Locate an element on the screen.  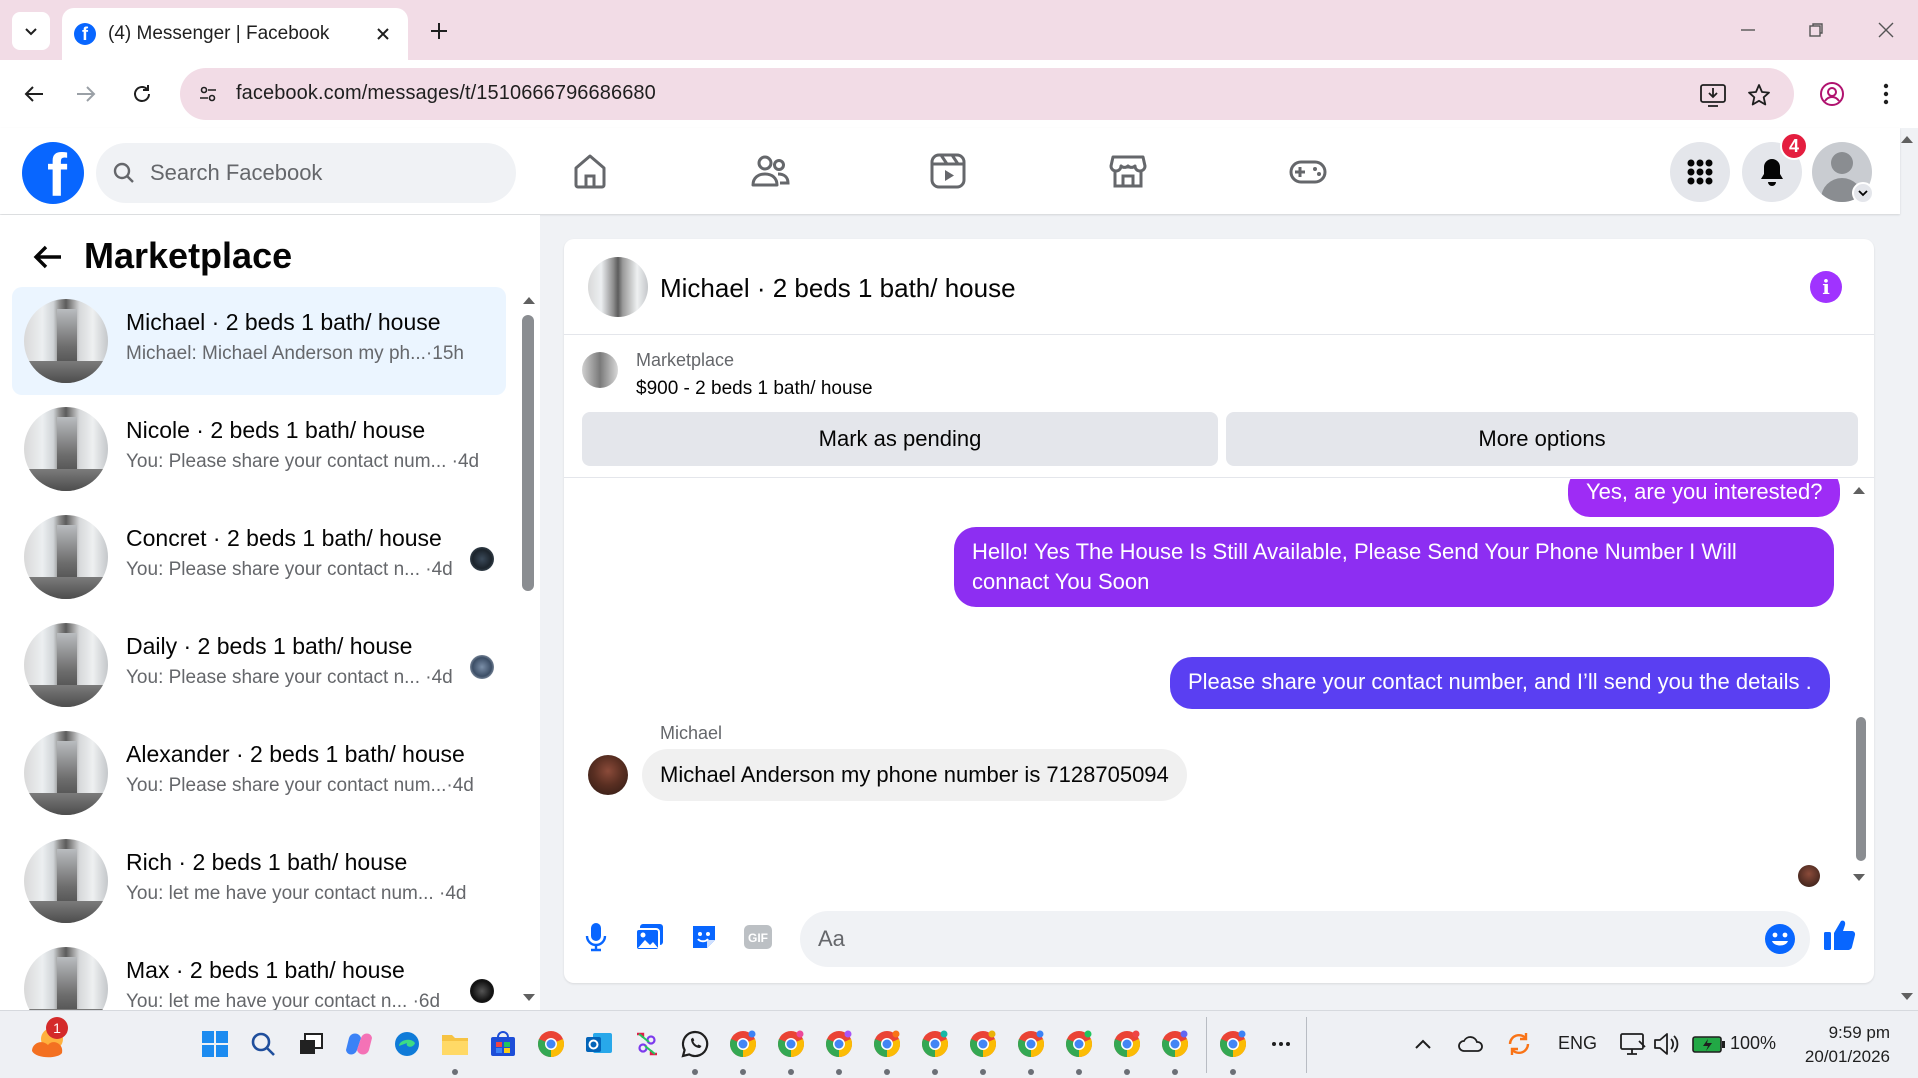
task-view-button is located at coordinates (311, 1044).